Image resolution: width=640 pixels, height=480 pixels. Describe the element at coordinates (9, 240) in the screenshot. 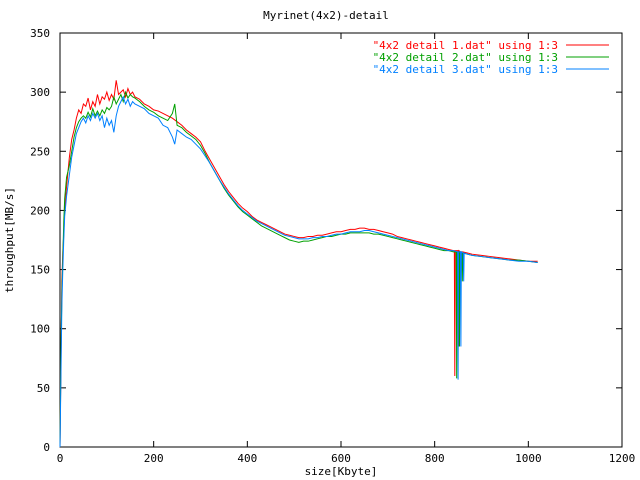

I see `y-axis-label: throughput[MB/s]` at that location.